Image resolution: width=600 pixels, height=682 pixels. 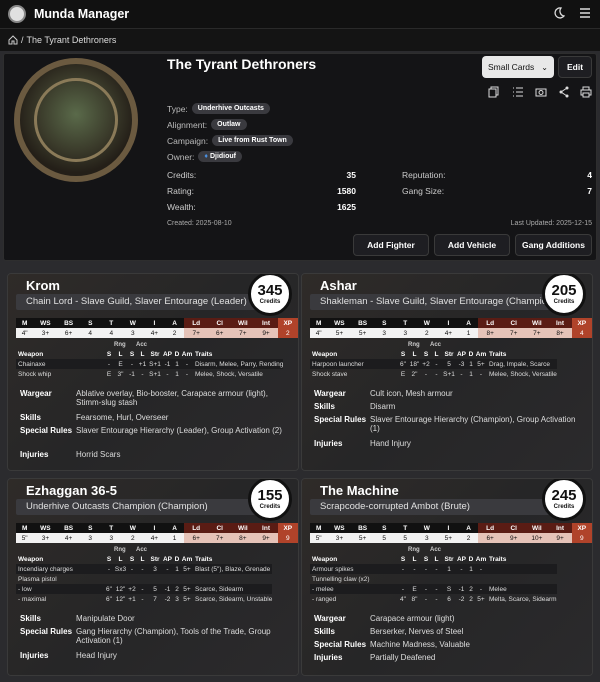 I want to click on cost-label: Credits, so click(x=564, y=507).